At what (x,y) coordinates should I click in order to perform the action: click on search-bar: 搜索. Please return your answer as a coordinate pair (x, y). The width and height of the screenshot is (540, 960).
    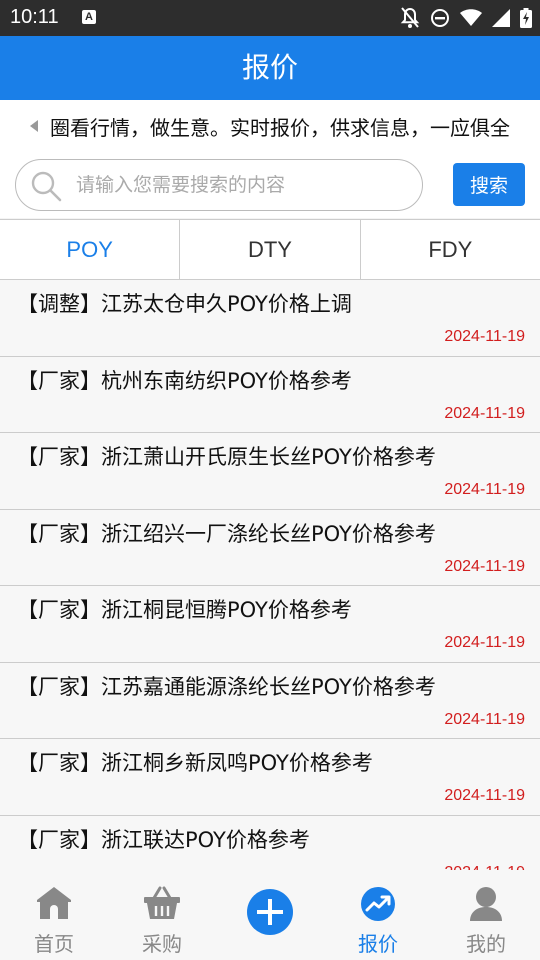
    Looking at the image, I should click on (270, 185).